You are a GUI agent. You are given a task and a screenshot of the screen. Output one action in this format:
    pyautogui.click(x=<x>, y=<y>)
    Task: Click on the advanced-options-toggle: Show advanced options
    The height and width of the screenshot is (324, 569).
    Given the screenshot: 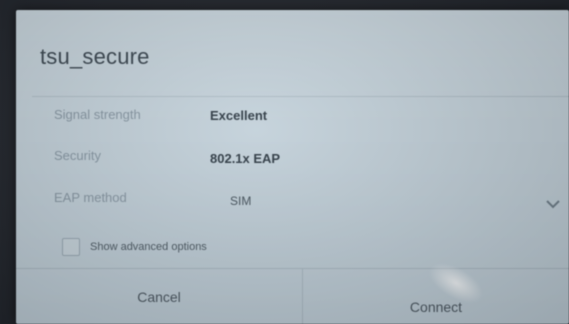 What is the action you would take?
    pyautogui.click(x=134, y=247)
    